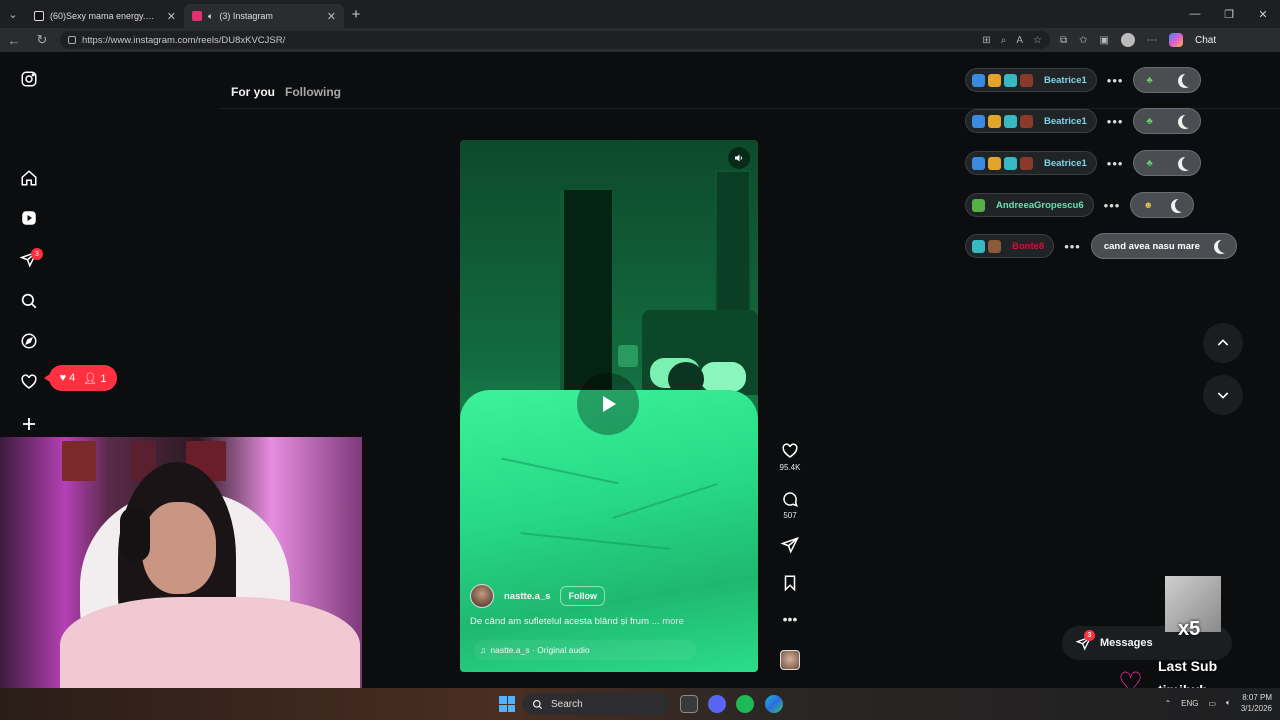 This screenshot has height=720, width=1280. I want to click on tab-for-you: For you, so click(253, 92).